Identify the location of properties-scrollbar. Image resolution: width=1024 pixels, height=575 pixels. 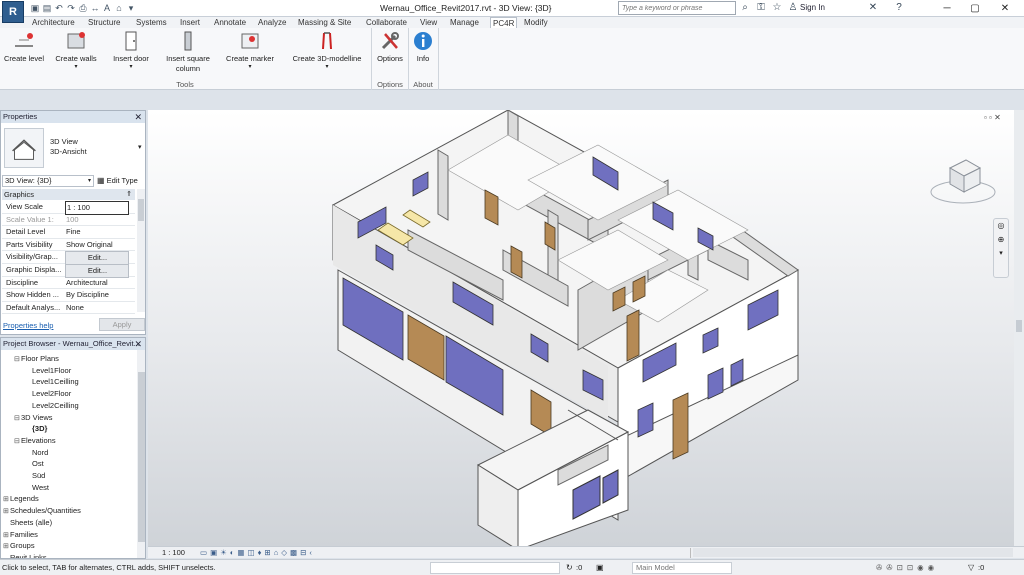
(141, 250).